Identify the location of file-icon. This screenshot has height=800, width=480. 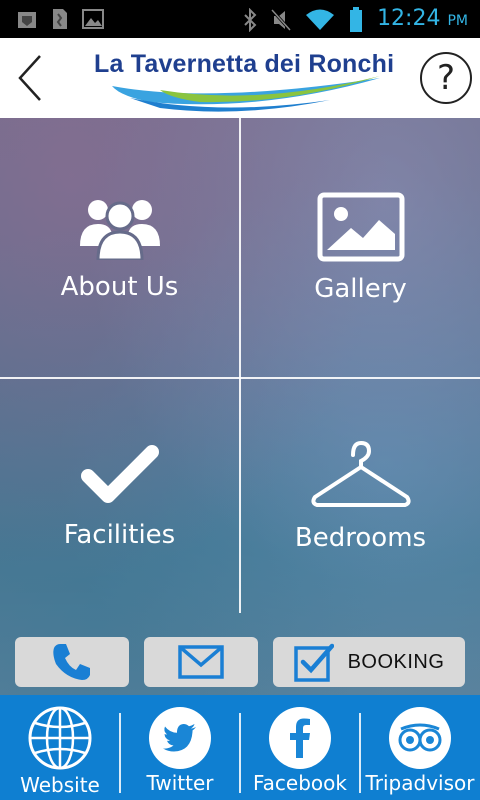
(60, 19).